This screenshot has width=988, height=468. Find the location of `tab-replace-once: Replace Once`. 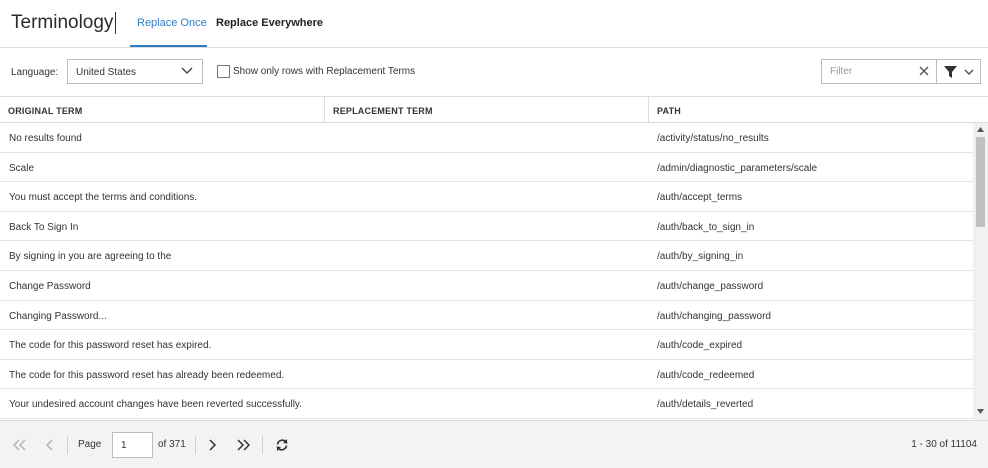

tab-replace-once: Replace Once is located at coordinates (172, 32).